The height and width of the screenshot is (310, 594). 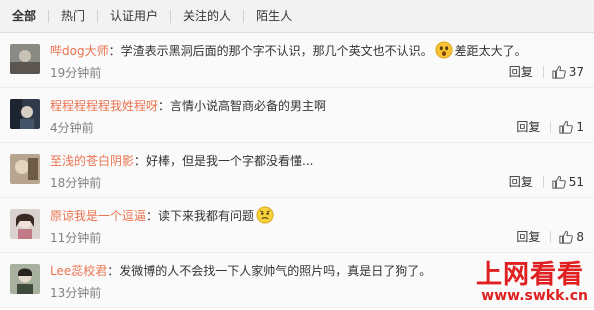 I want to click on comment-time: 13分钟前, so click(x=76, y=293).